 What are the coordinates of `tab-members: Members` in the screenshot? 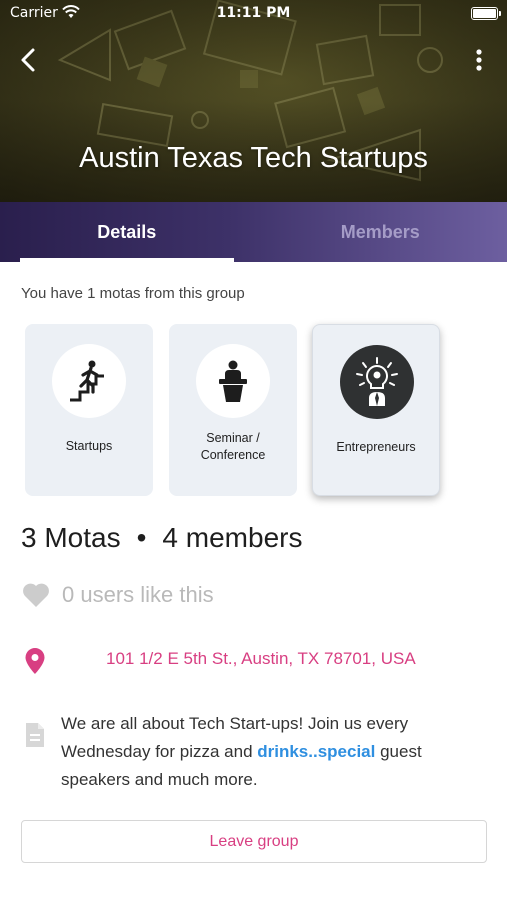 It's located at (380, 232).